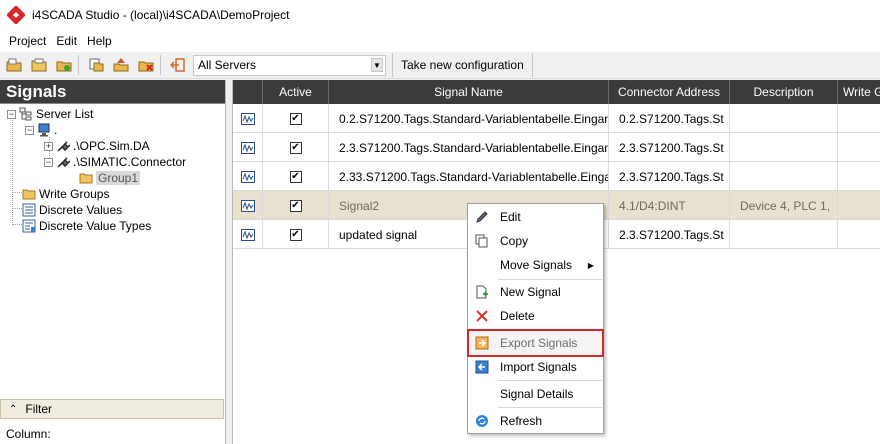 Image resolution: width=880 pixels, height=444 pixels. What do you see at coordinates (590, 265) in the screenshot?
I see `chevron-right-icon: ▶` at bounding box center [590, 265].